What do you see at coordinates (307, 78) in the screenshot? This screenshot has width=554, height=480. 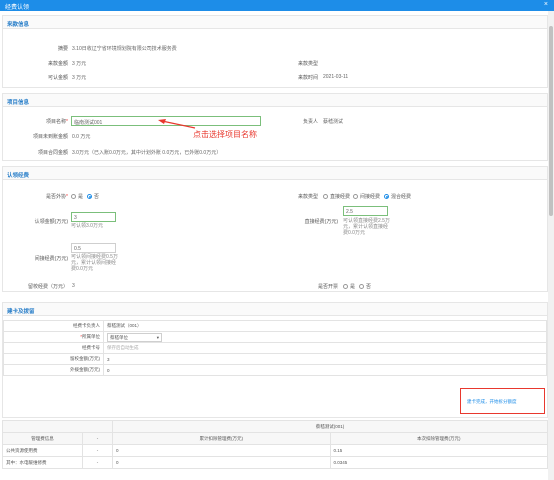 I see `income-time-label: 来款时间` at bounding box center [307, 78].